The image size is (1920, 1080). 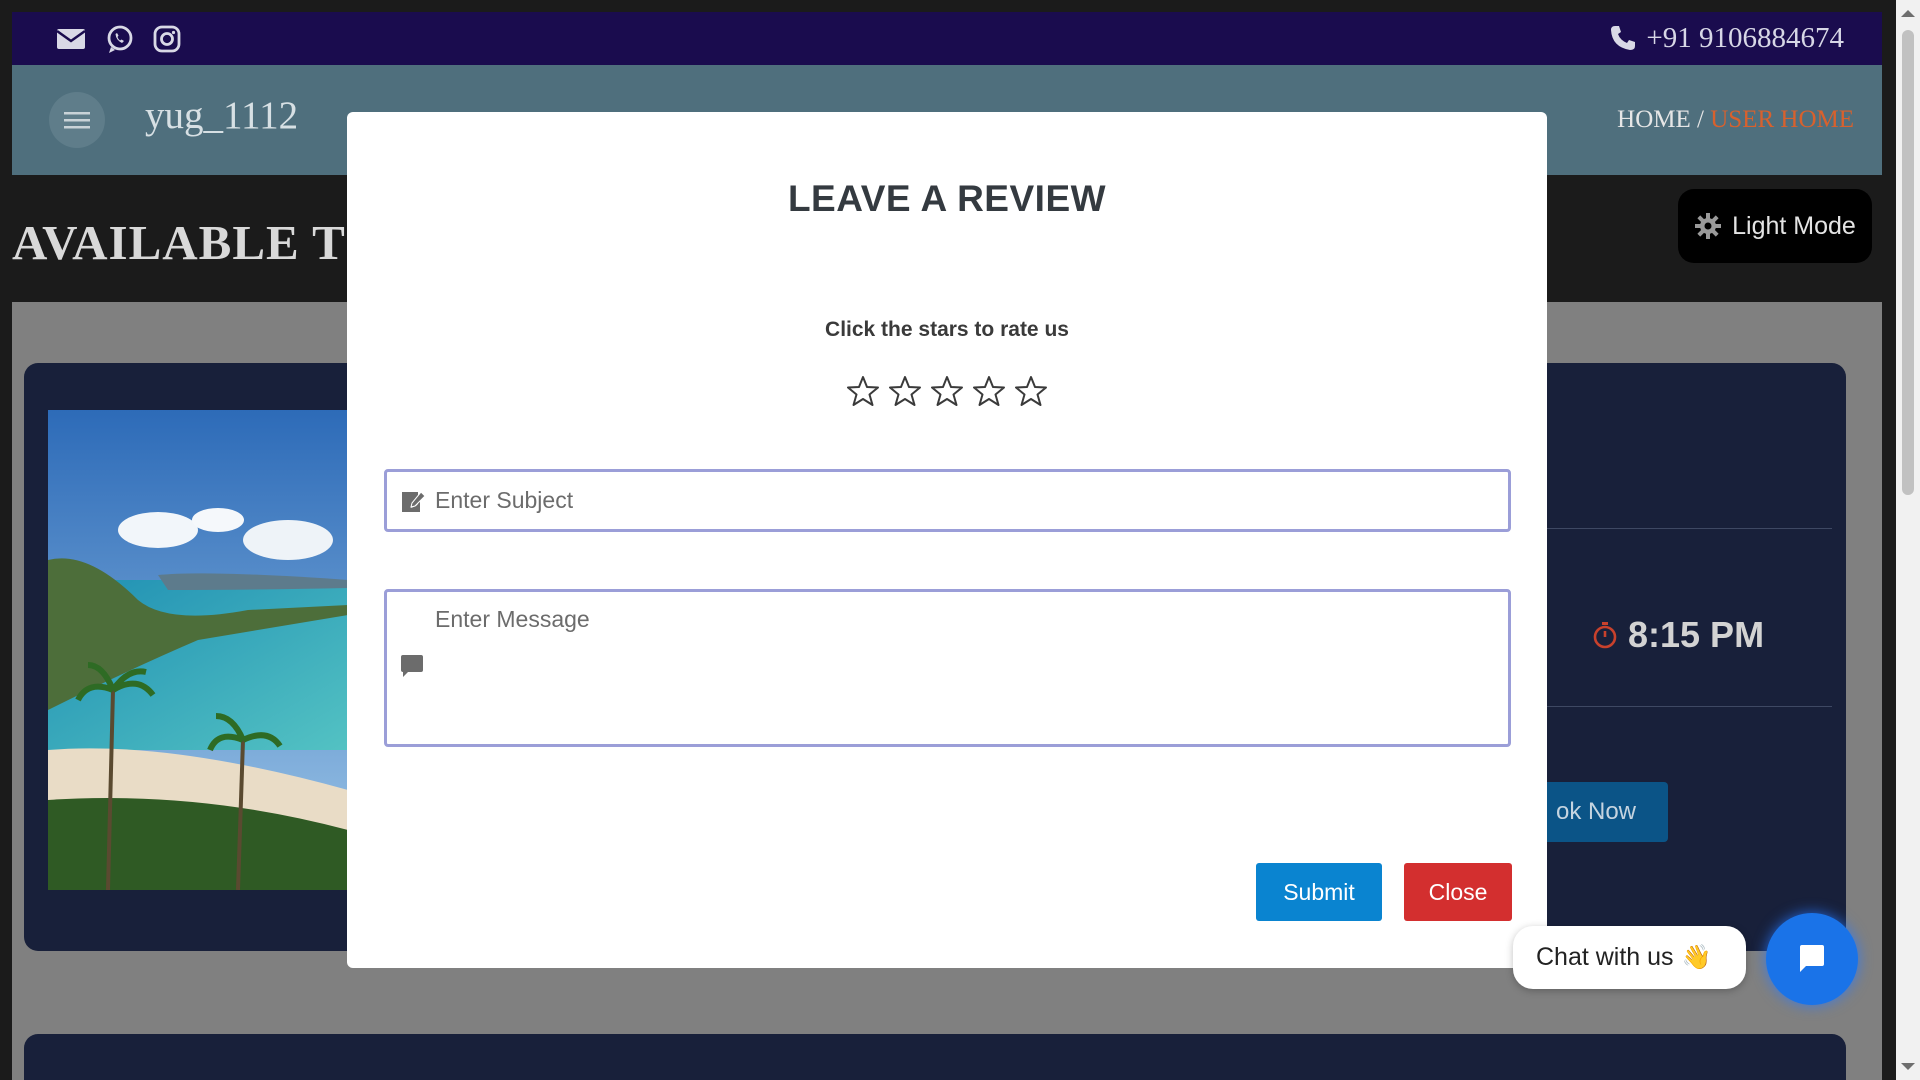 I want to click on chat-prompt: Chat with us 👋, so click(x=1629, y=957).